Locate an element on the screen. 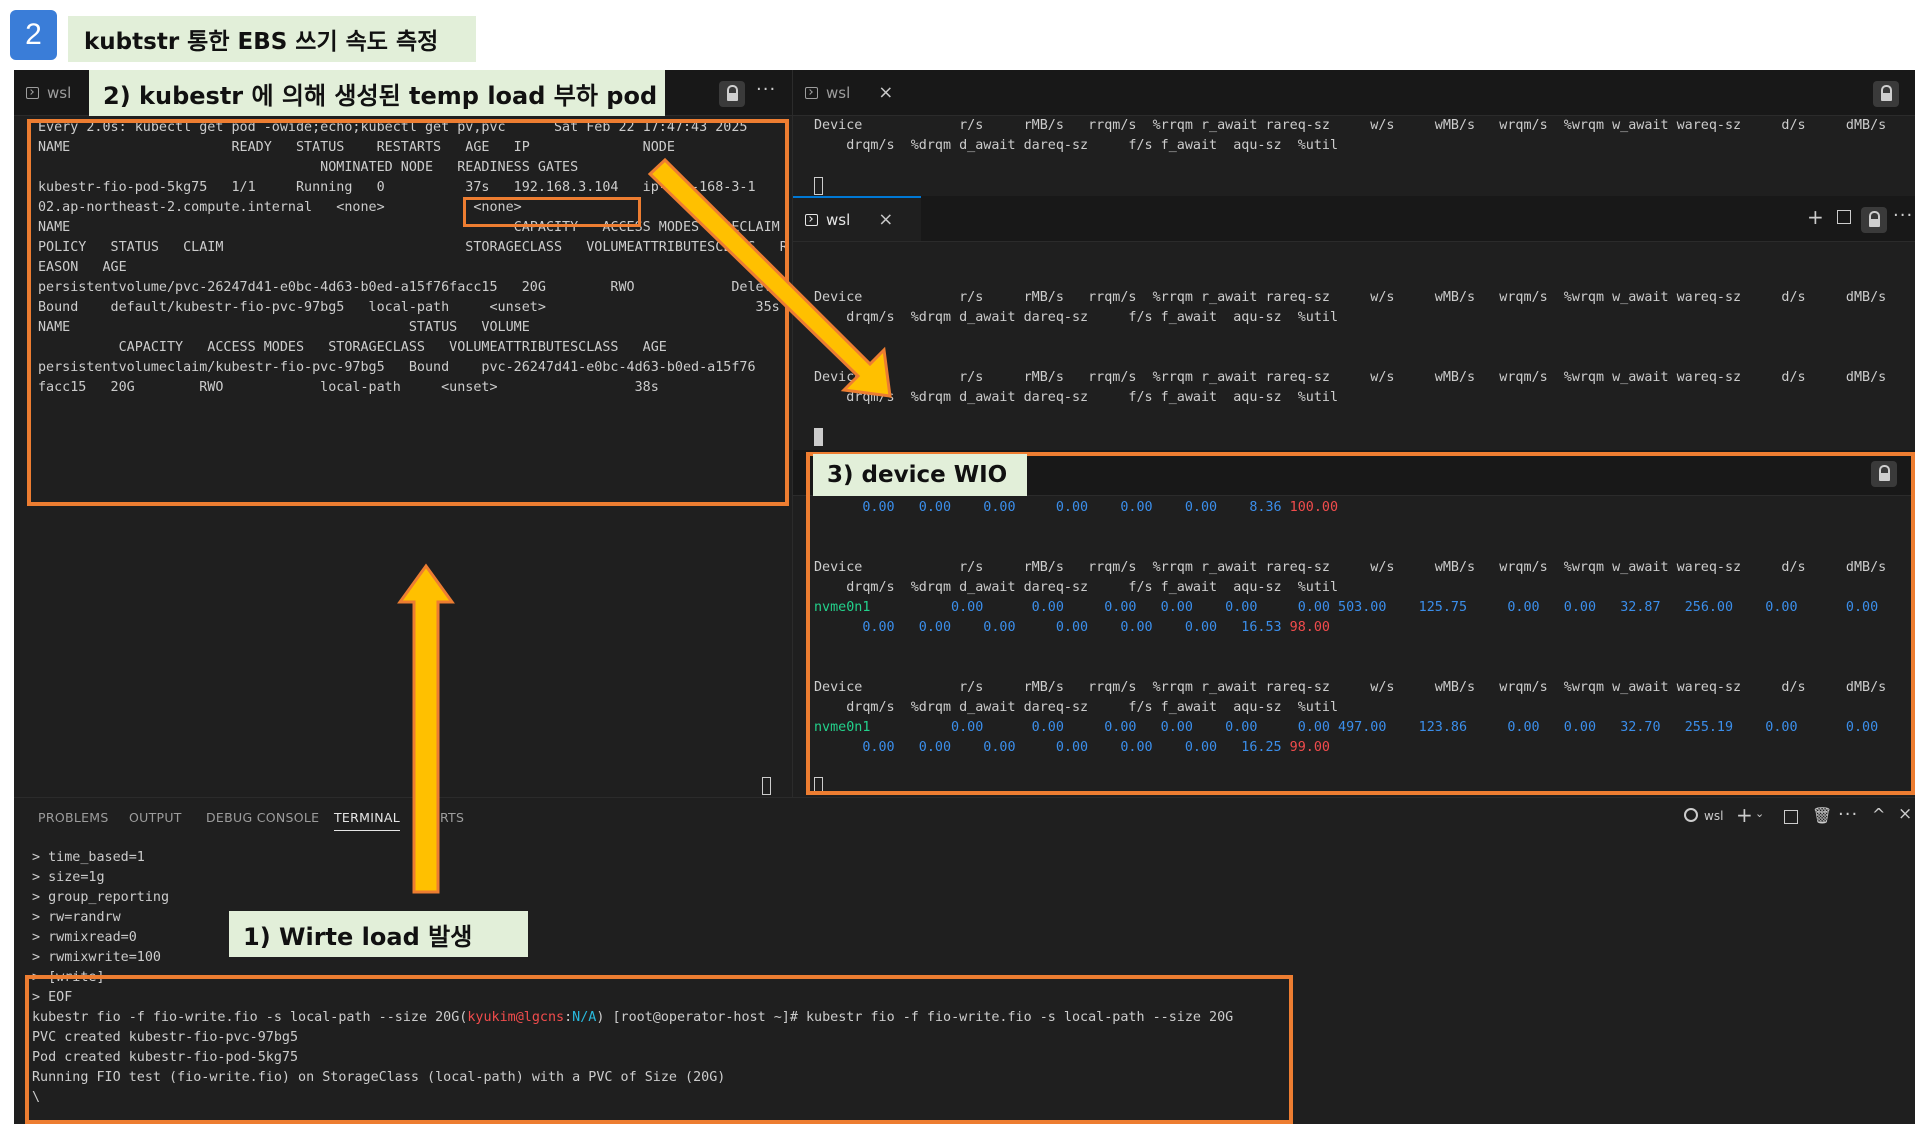  arrow-diagonal is located at coordinates (769, 277).